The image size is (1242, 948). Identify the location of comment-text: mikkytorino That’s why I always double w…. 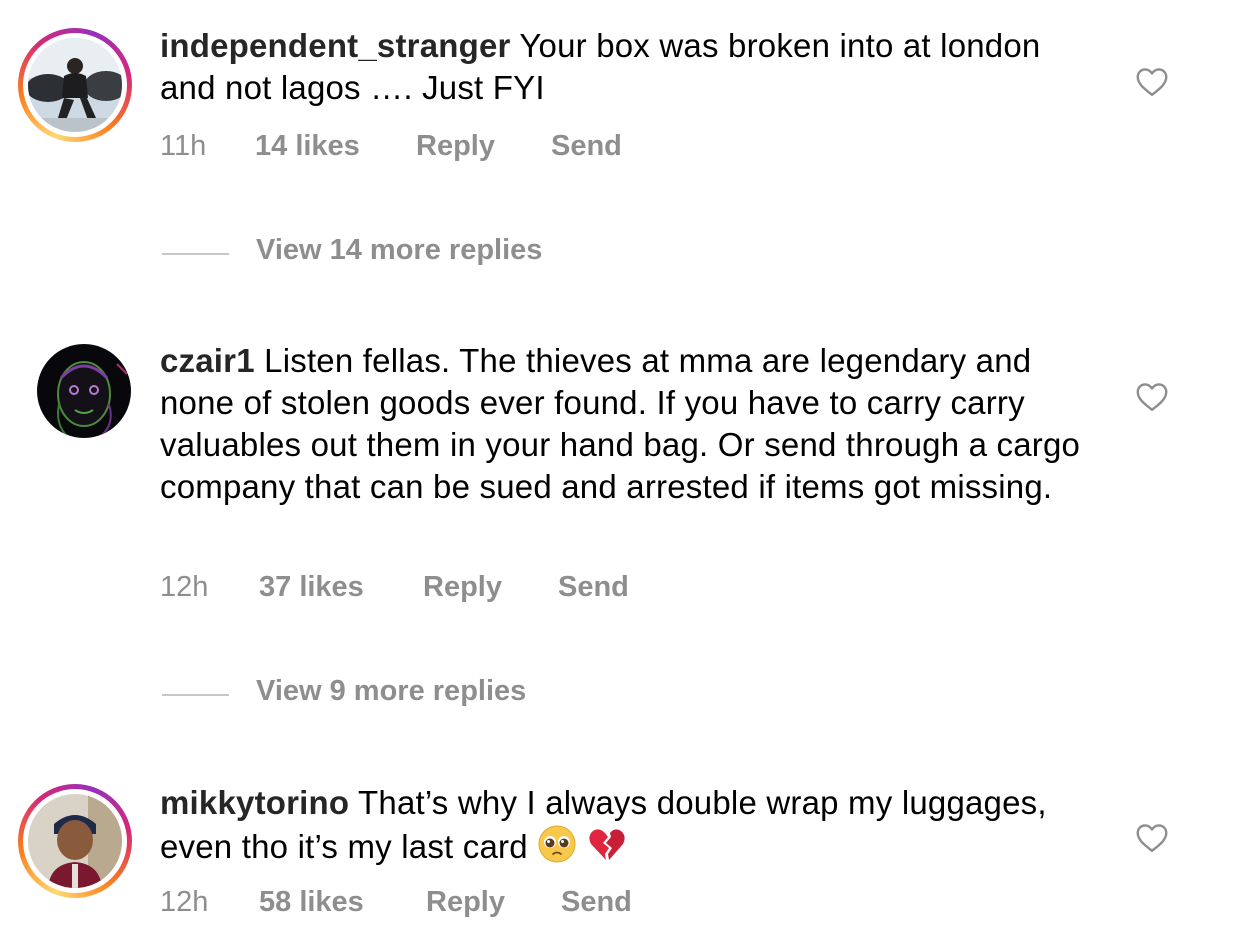
(630, 825).